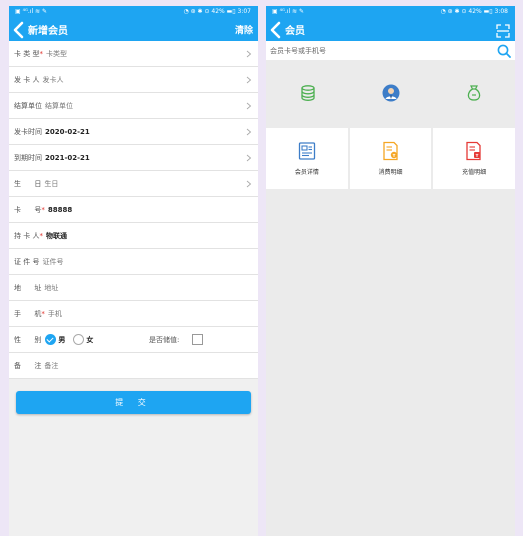  What do you see at coordinates (133, 158) in the screenshot?
I see `expiry-date-field: 到期时间 2021-02-21` at bounding box center [133, 158].